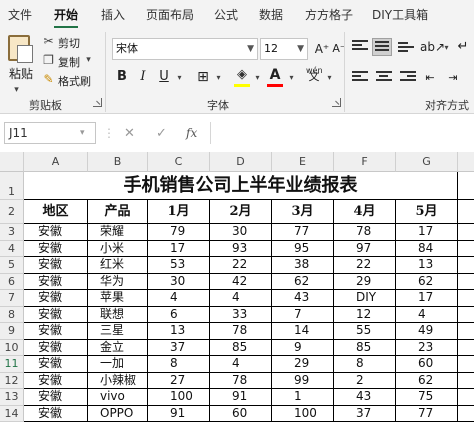 The height and width of the screenshot is (427, 474). I want to click on tab-diy-toolbox: DIY工具箱, so click(400, 14).